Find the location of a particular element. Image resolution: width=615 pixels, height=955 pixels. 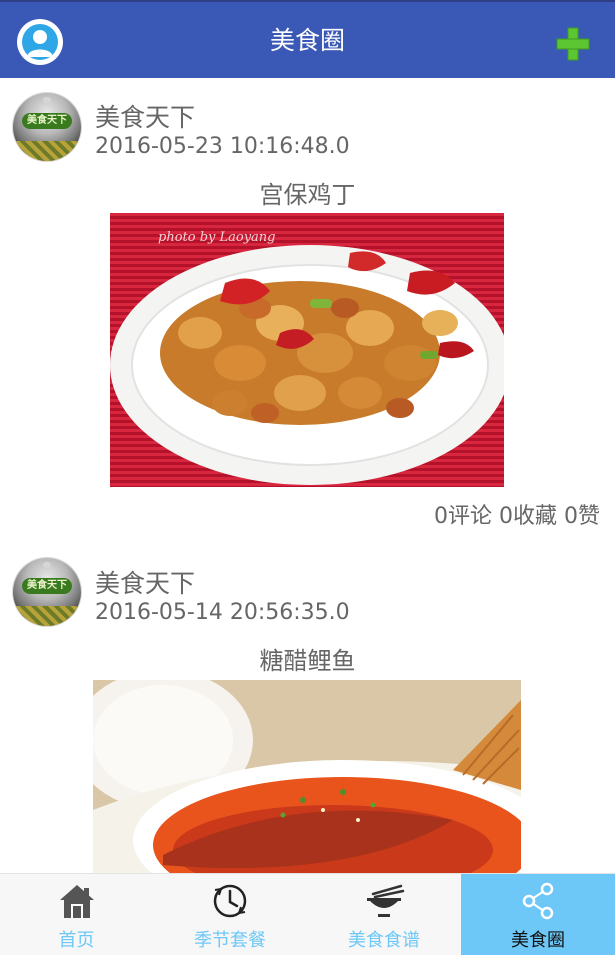

tab-food-circle: 美食圈 is located at coordinates (538, 914).